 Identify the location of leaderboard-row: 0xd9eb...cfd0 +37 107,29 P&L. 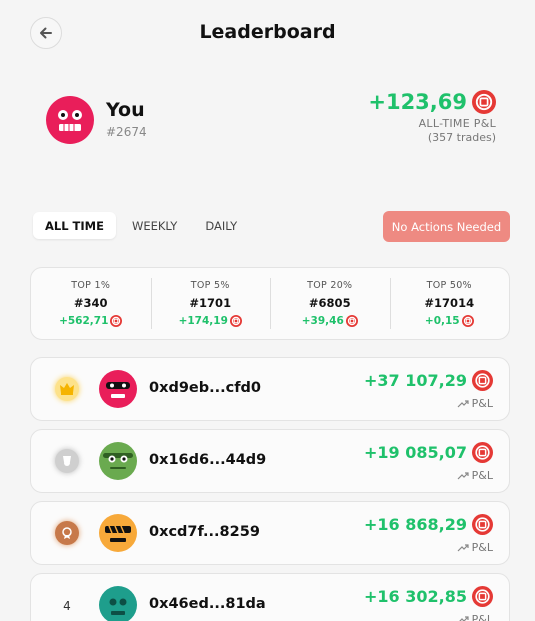
(270, 389).